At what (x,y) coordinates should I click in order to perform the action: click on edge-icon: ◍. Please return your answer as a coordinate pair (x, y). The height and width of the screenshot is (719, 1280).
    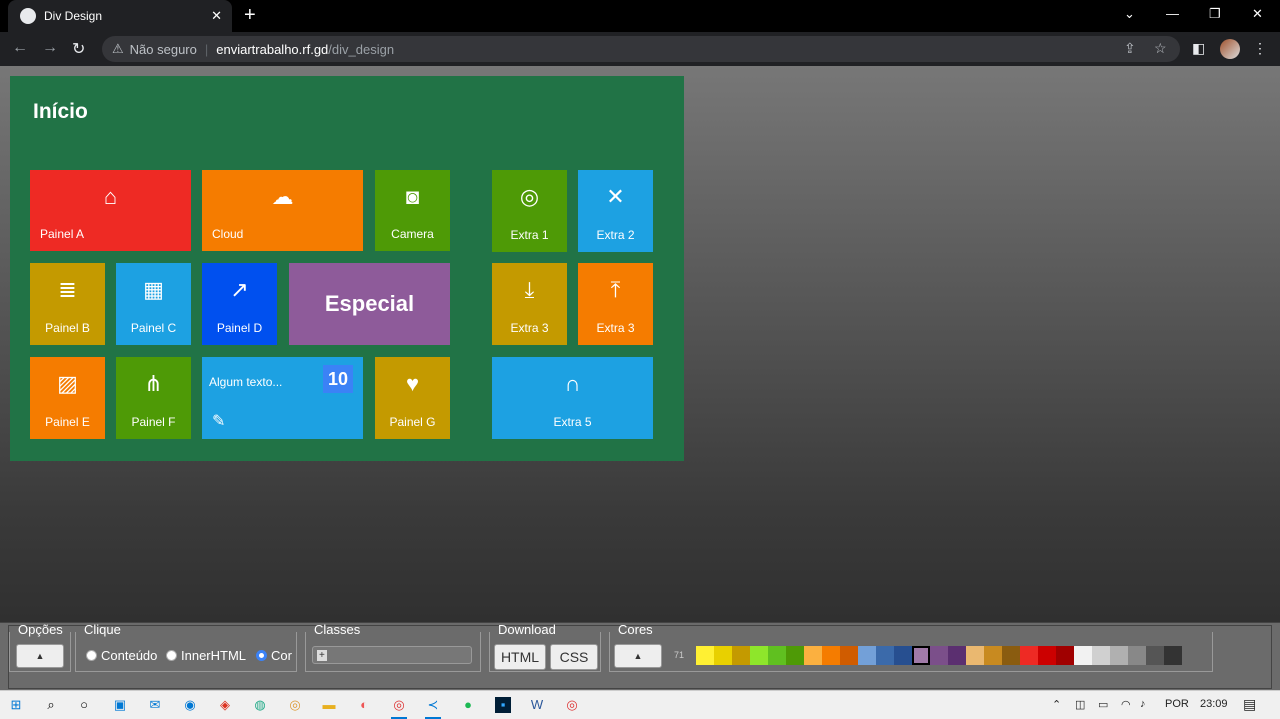
    Looking at the image, I should click on (260, 705).